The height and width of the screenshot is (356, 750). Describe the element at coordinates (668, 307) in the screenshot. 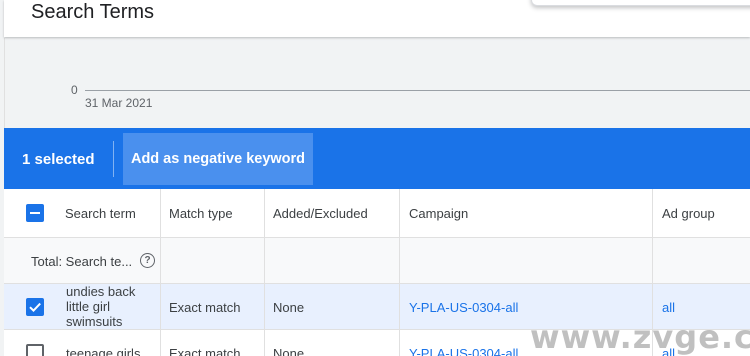

I see `ad-group-link: all` at that location.